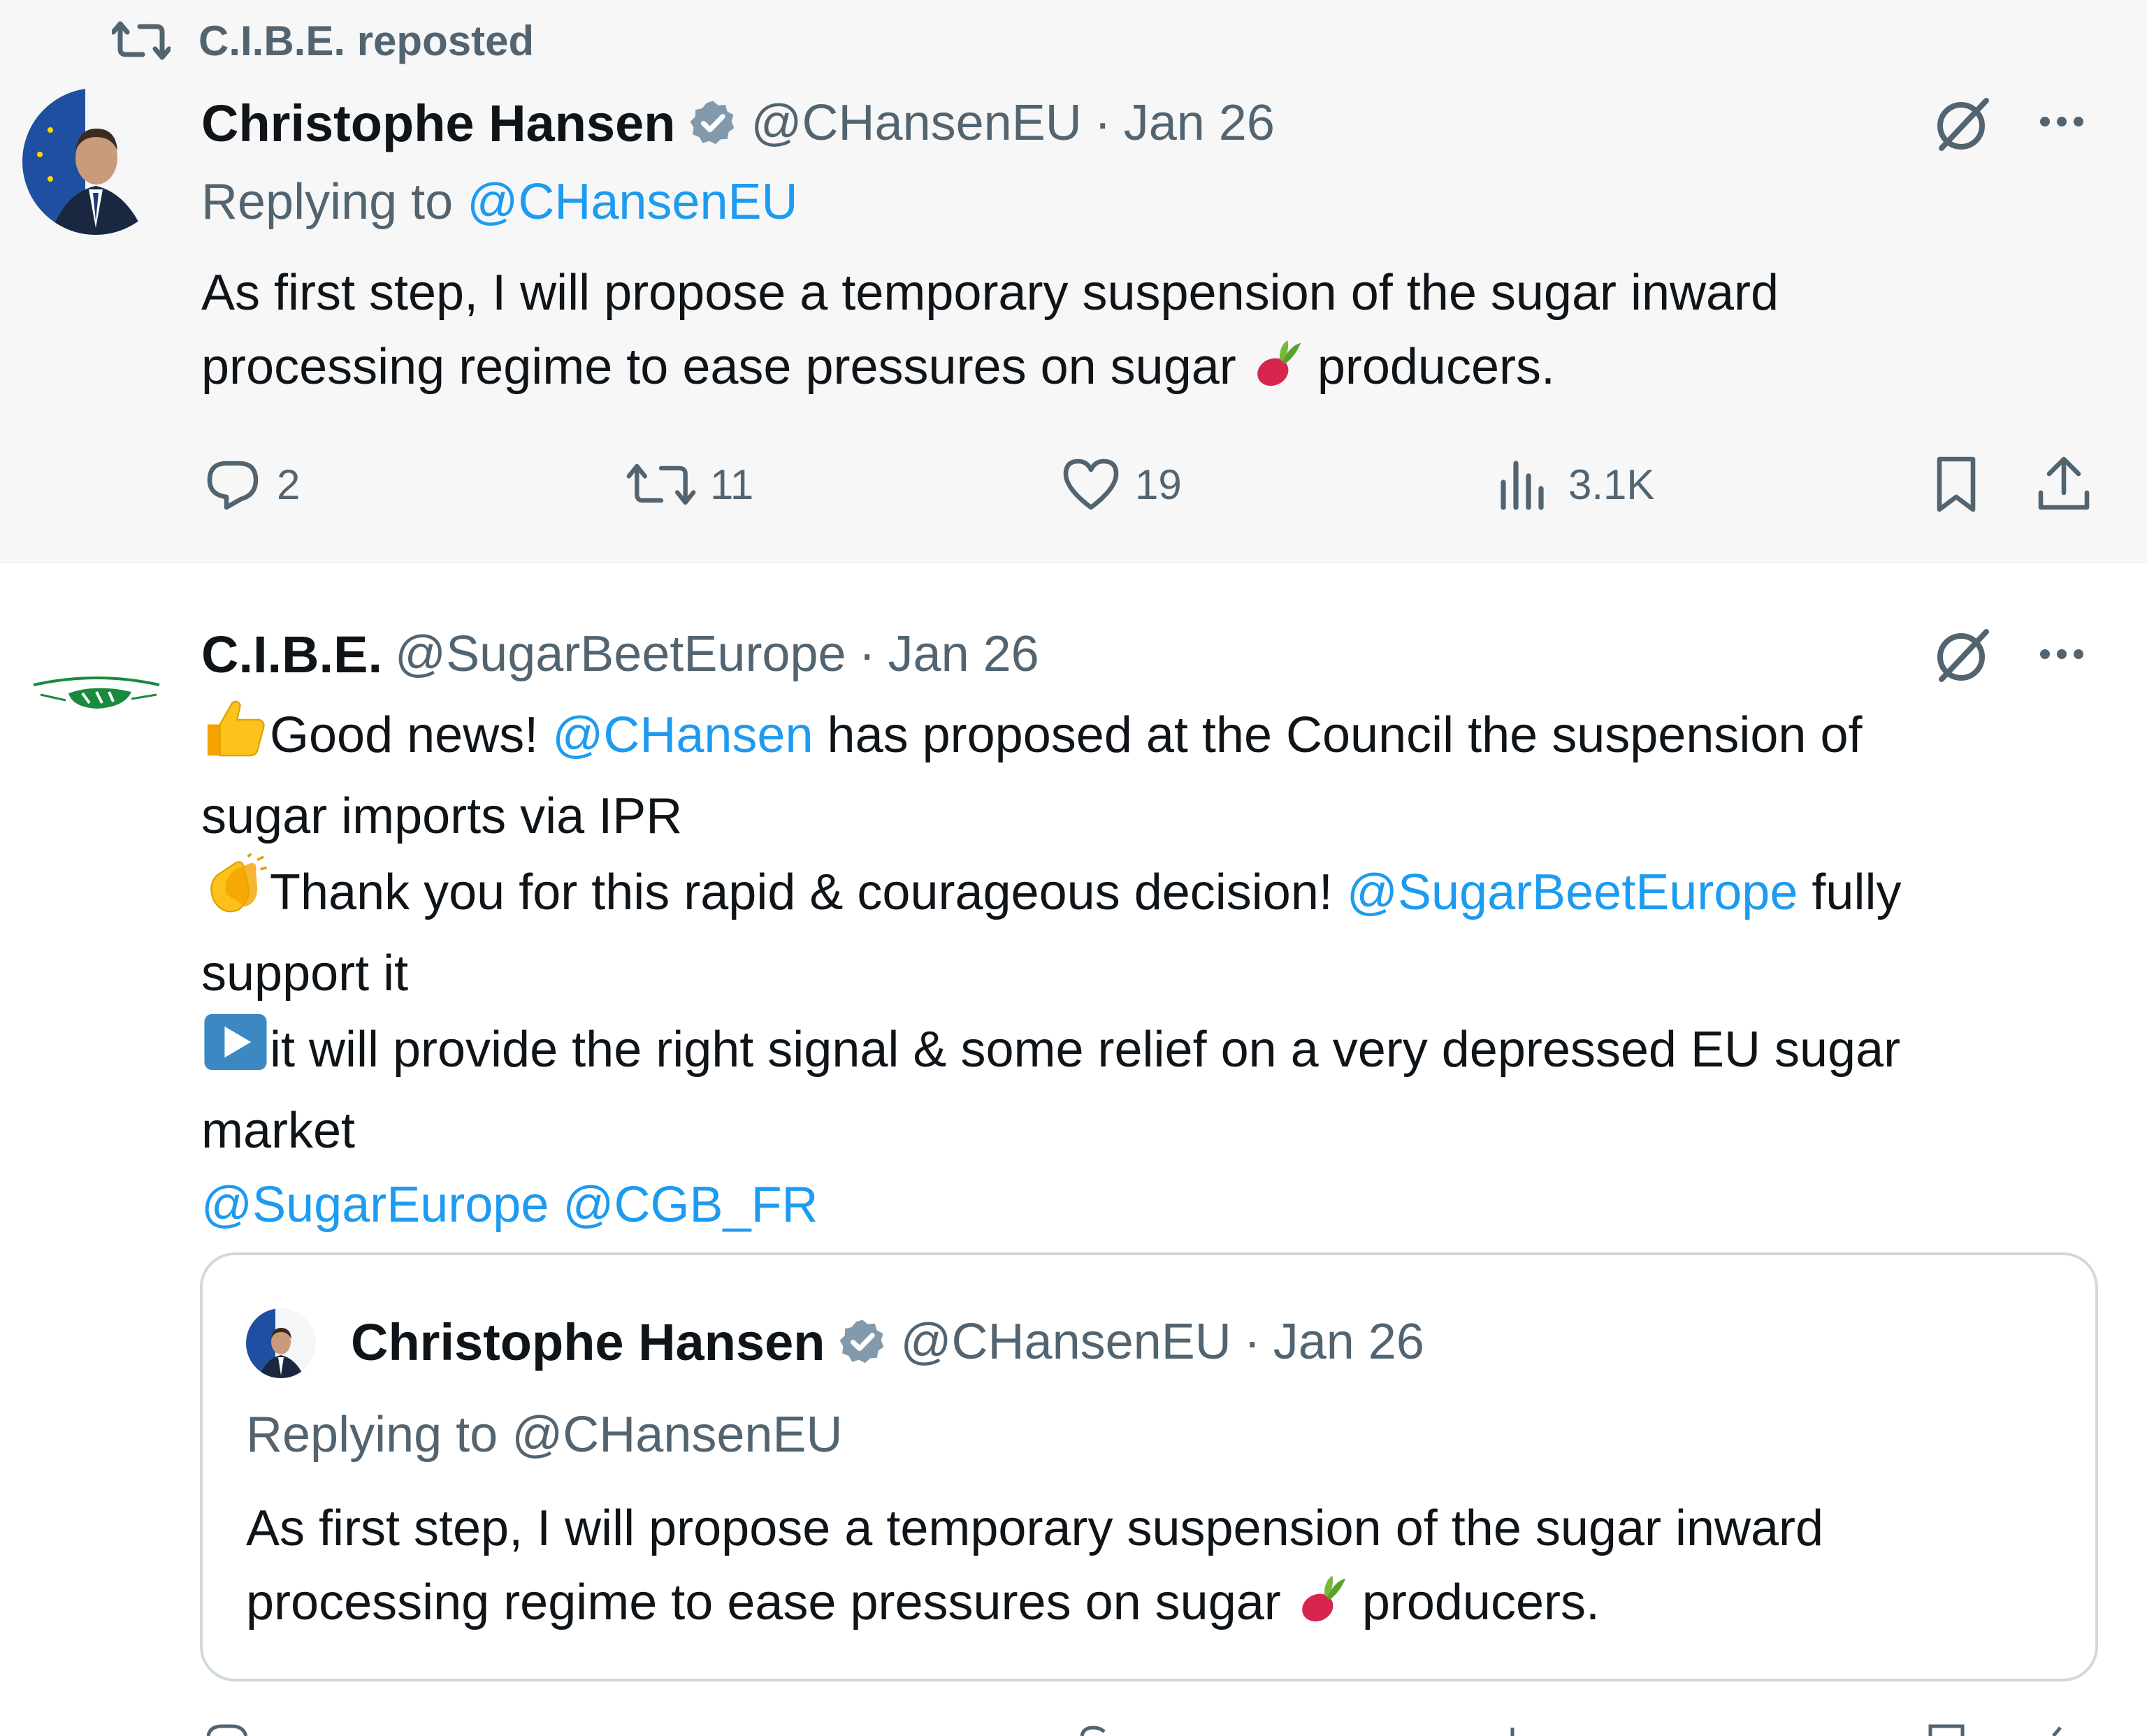  Describe the element at coordinates (442, 816) in the screenshot. I see `tweet-text-line: sugar imports via IPR` at that location.